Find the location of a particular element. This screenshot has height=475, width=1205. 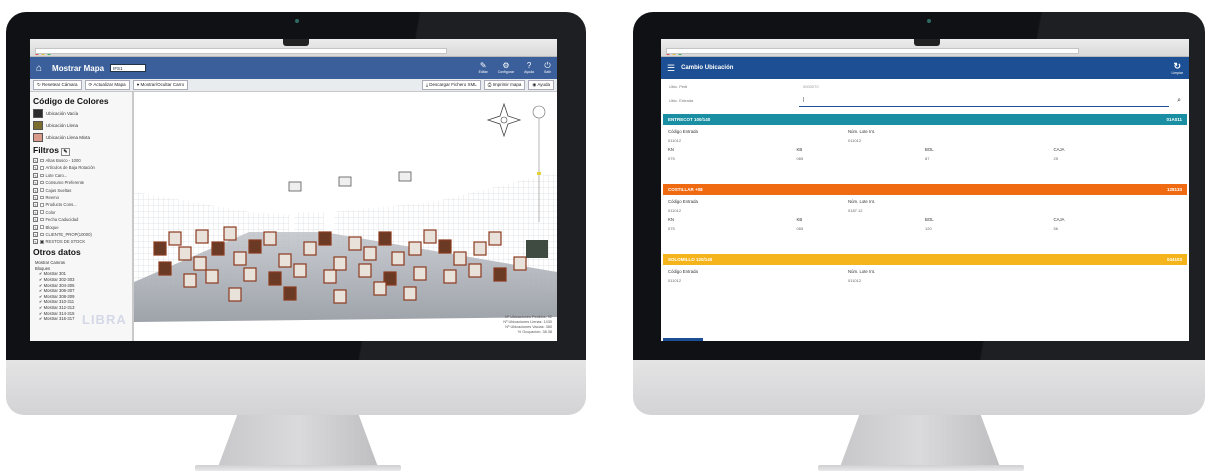

navigation-compass-icon is located at coordinates (504, 120).